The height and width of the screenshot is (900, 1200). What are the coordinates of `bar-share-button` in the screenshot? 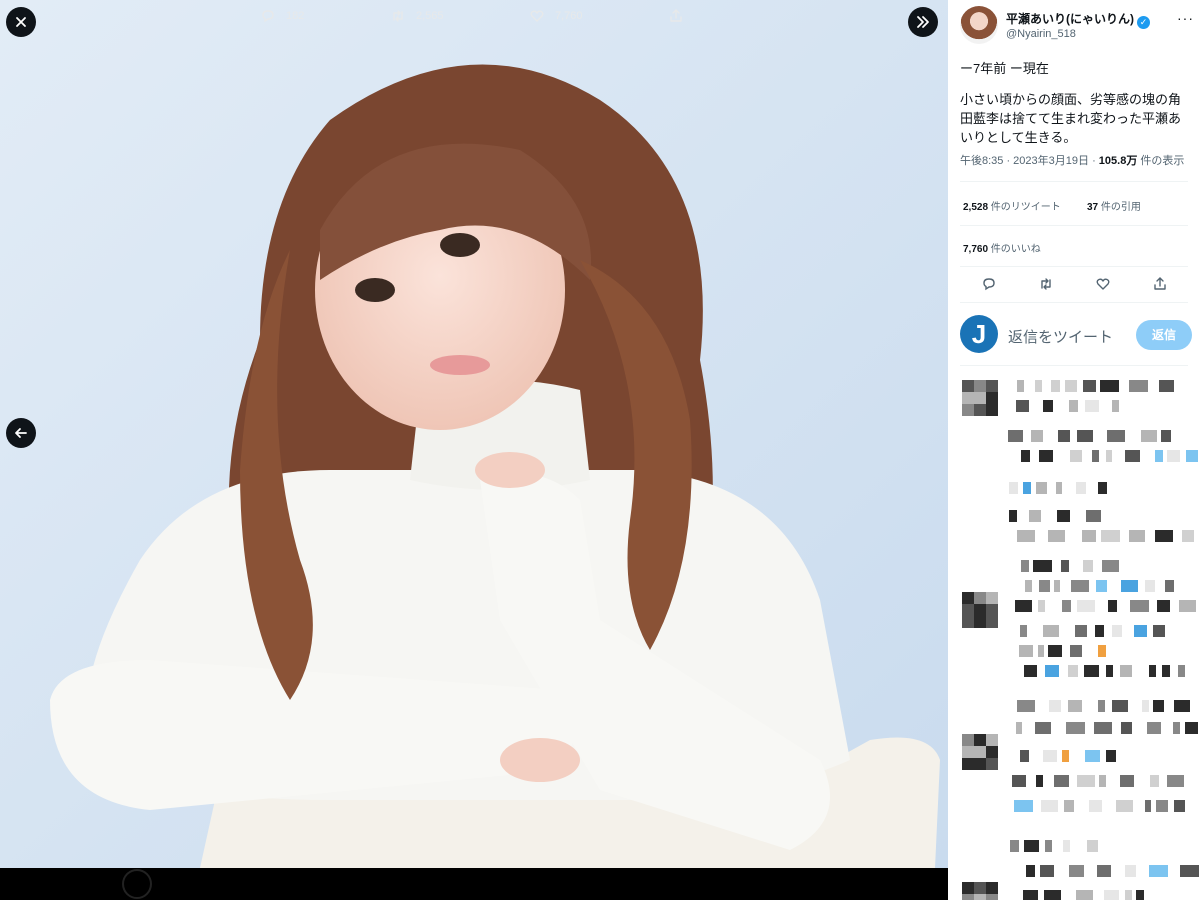 It's located at (676, 16).